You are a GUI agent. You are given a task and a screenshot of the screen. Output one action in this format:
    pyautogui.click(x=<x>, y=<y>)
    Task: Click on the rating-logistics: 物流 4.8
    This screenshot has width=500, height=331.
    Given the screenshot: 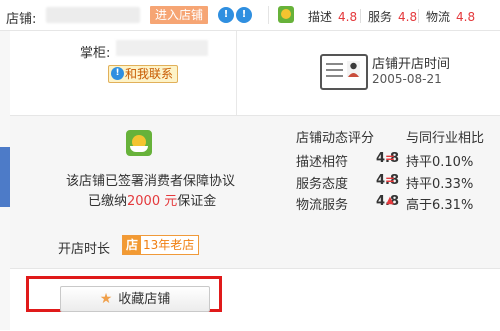 What is the action you would take?
    pyautogui.click(x=451, y=17)
    